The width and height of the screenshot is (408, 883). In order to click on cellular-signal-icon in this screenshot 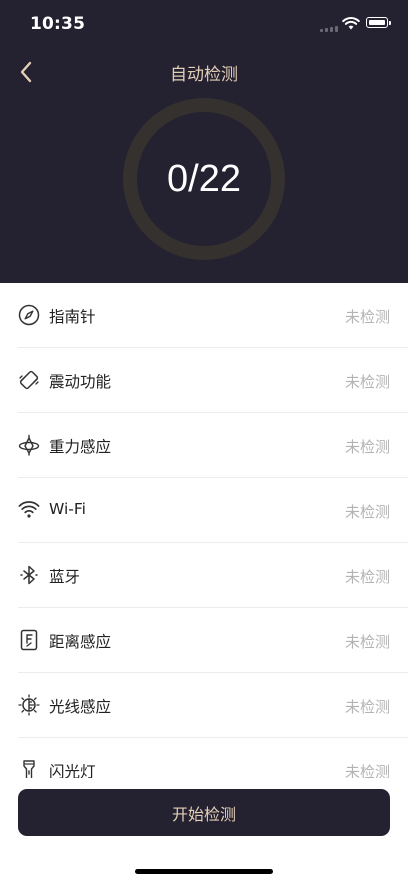, I will do `click(330, 29)`.